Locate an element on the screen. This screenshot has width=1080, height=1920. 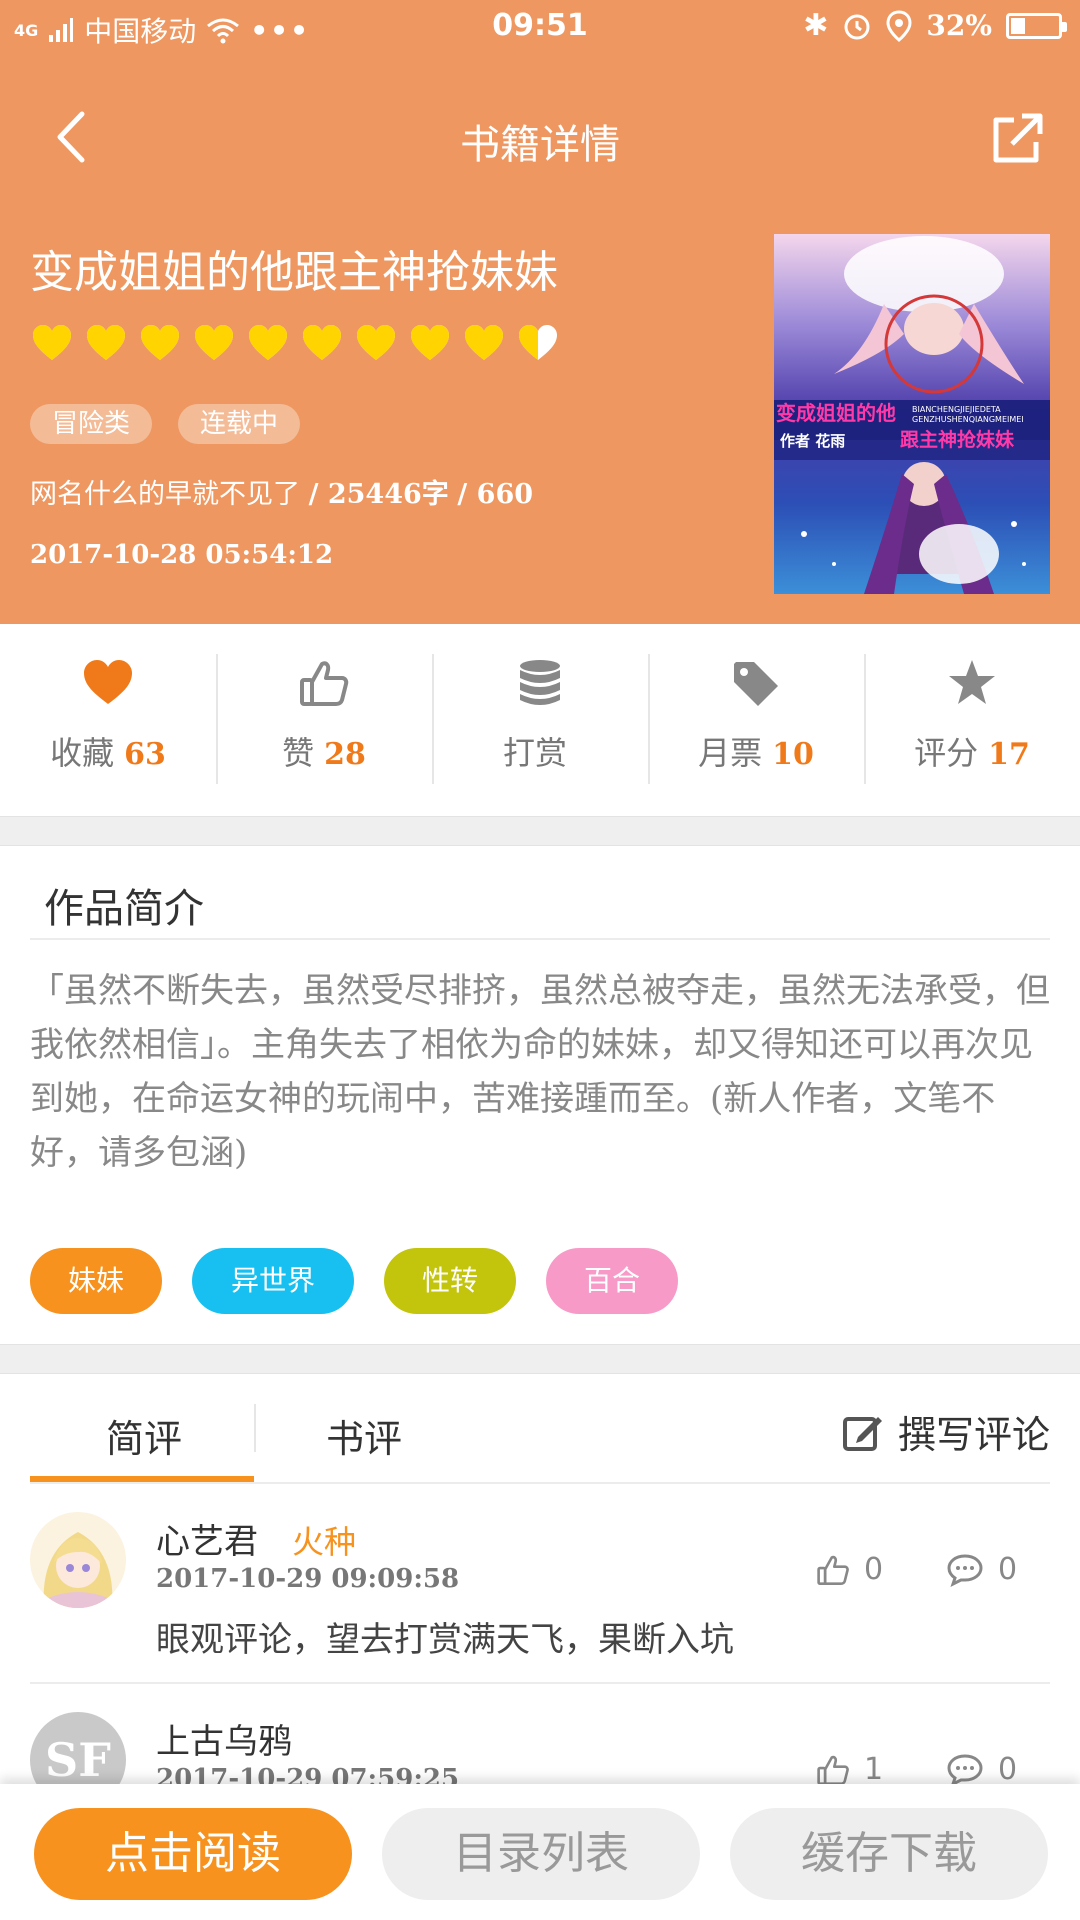
write-review-button: 撰写评论 is located at coordinates (946, 1431).